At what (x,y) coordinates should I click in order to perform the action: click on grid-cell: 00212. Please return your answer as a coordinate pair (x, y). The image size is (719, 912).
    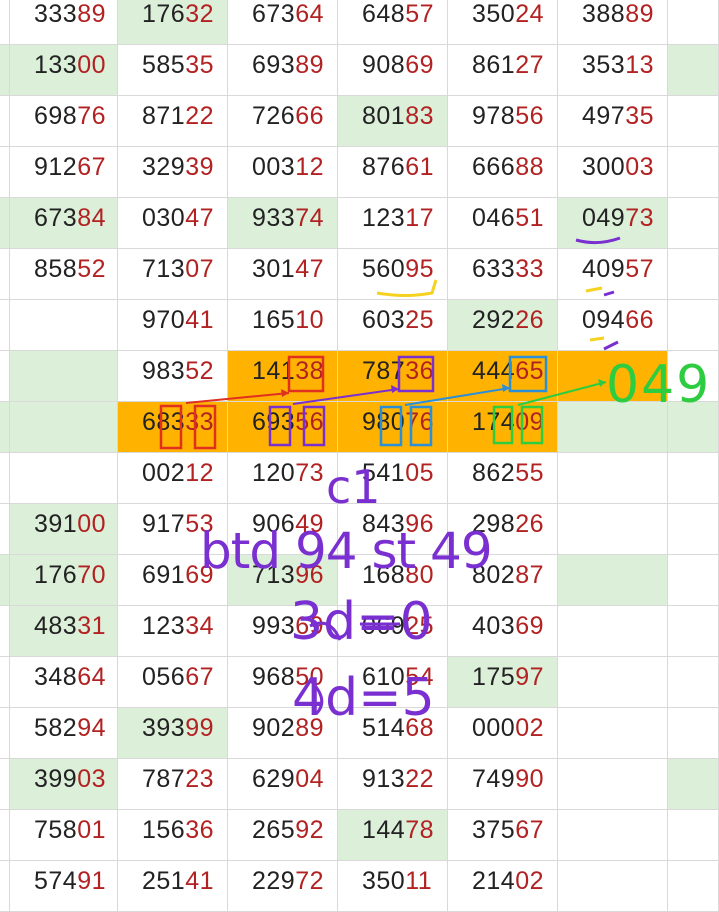
    Looking at the image, I should click on (173, 478).